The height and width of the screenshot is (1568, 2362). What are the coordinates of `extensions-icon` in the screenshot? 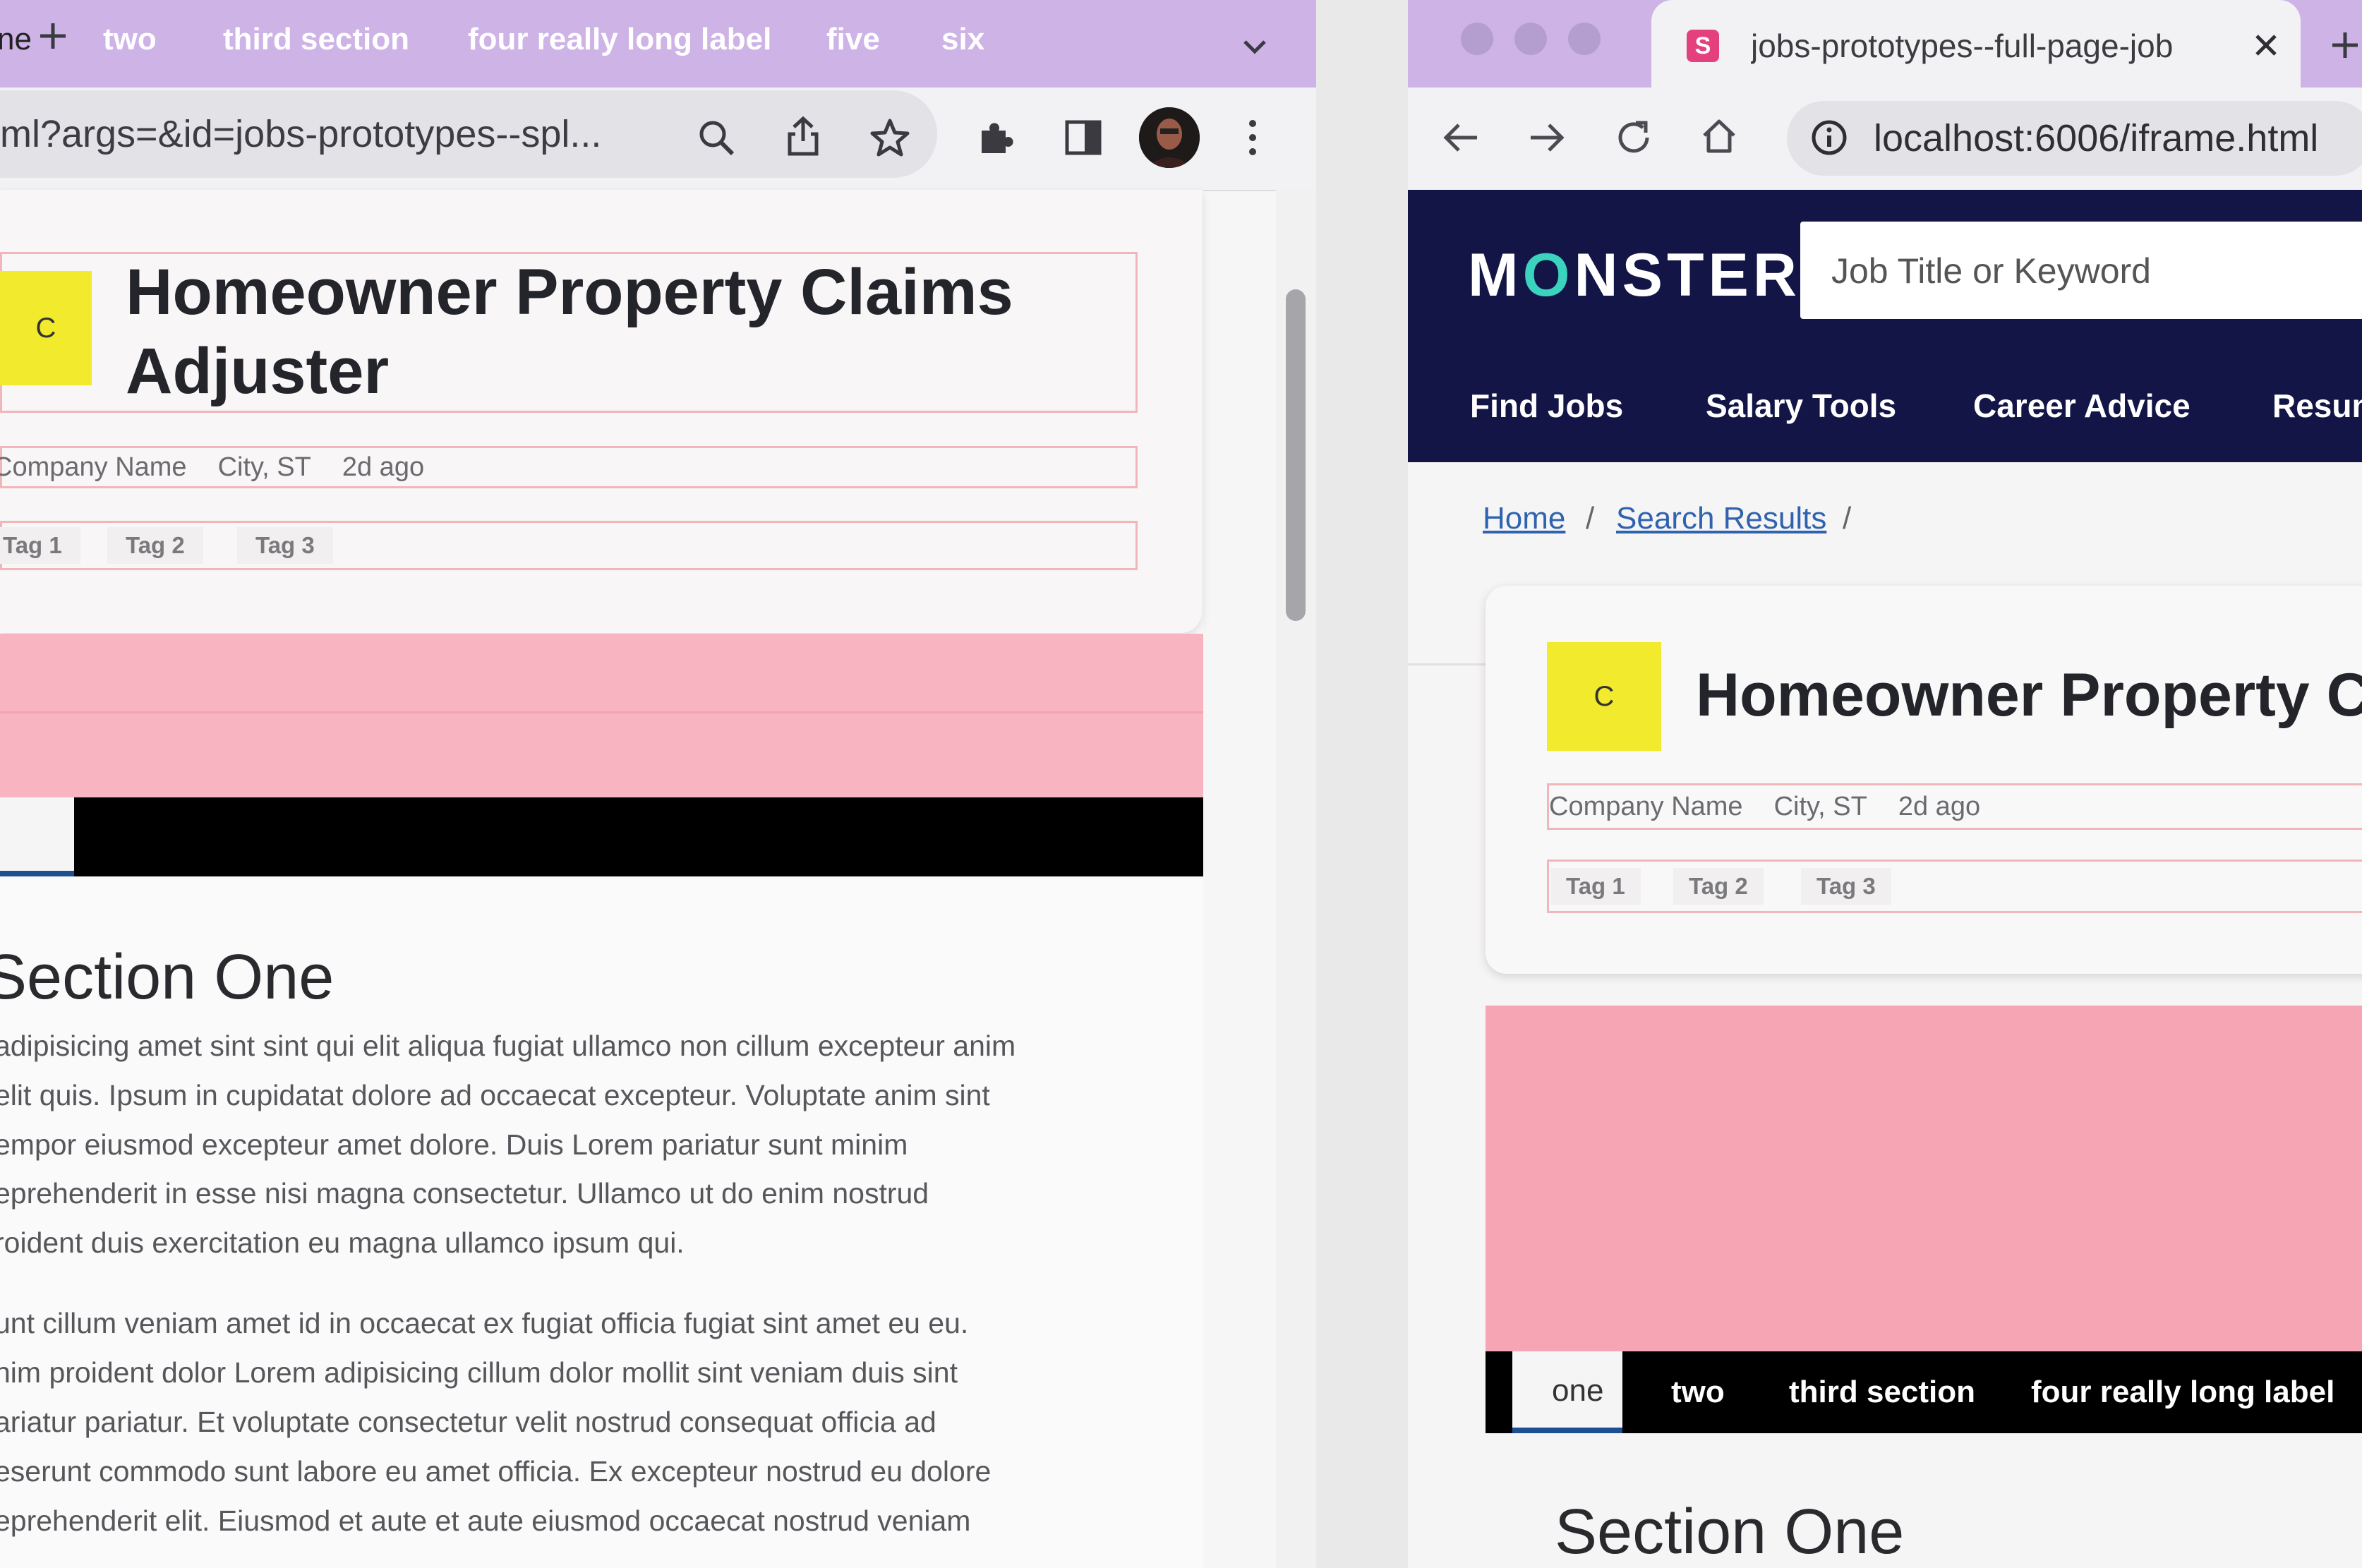 It's located at (995, 137).